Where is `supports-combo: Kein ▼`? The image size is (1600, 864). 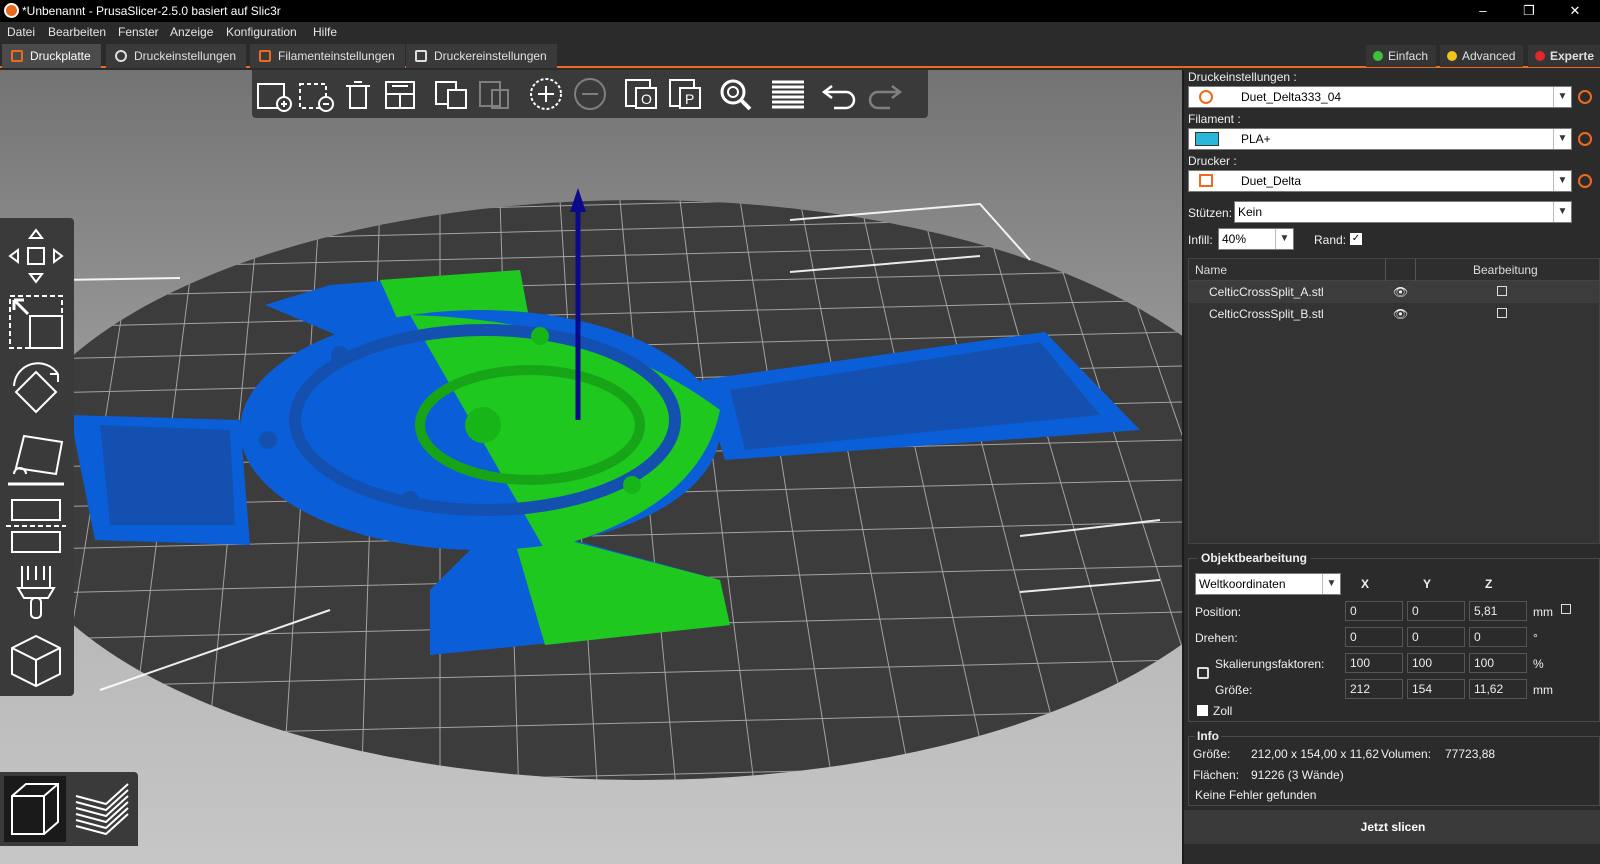
supports-combo: Kein ▼ is located at coordinates (1403, 212).